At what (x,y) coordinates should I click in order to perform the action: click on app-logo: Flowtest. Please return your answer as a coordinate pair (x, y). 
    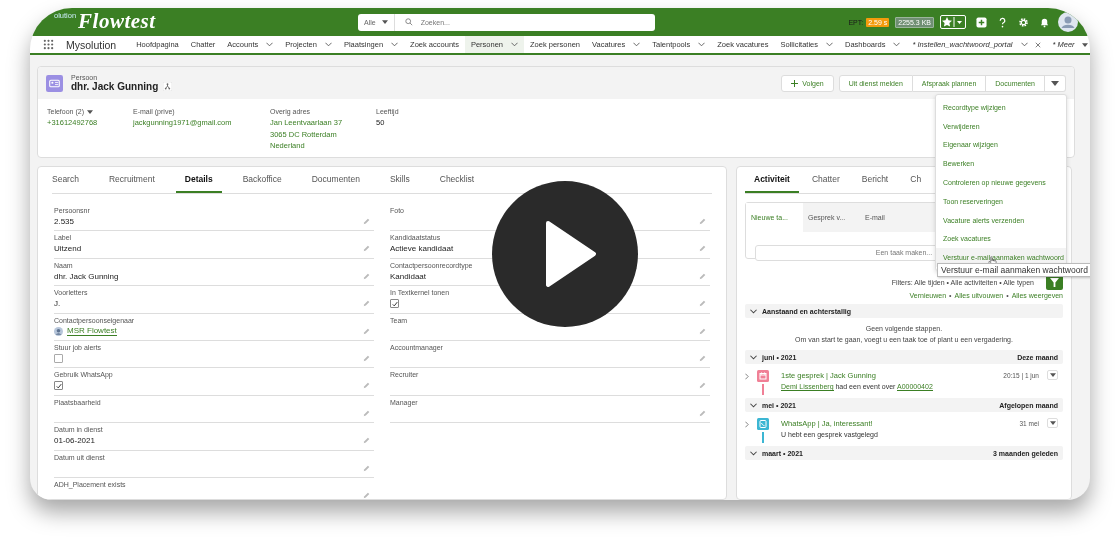
    Looking at the image, I should click on (117, 21).